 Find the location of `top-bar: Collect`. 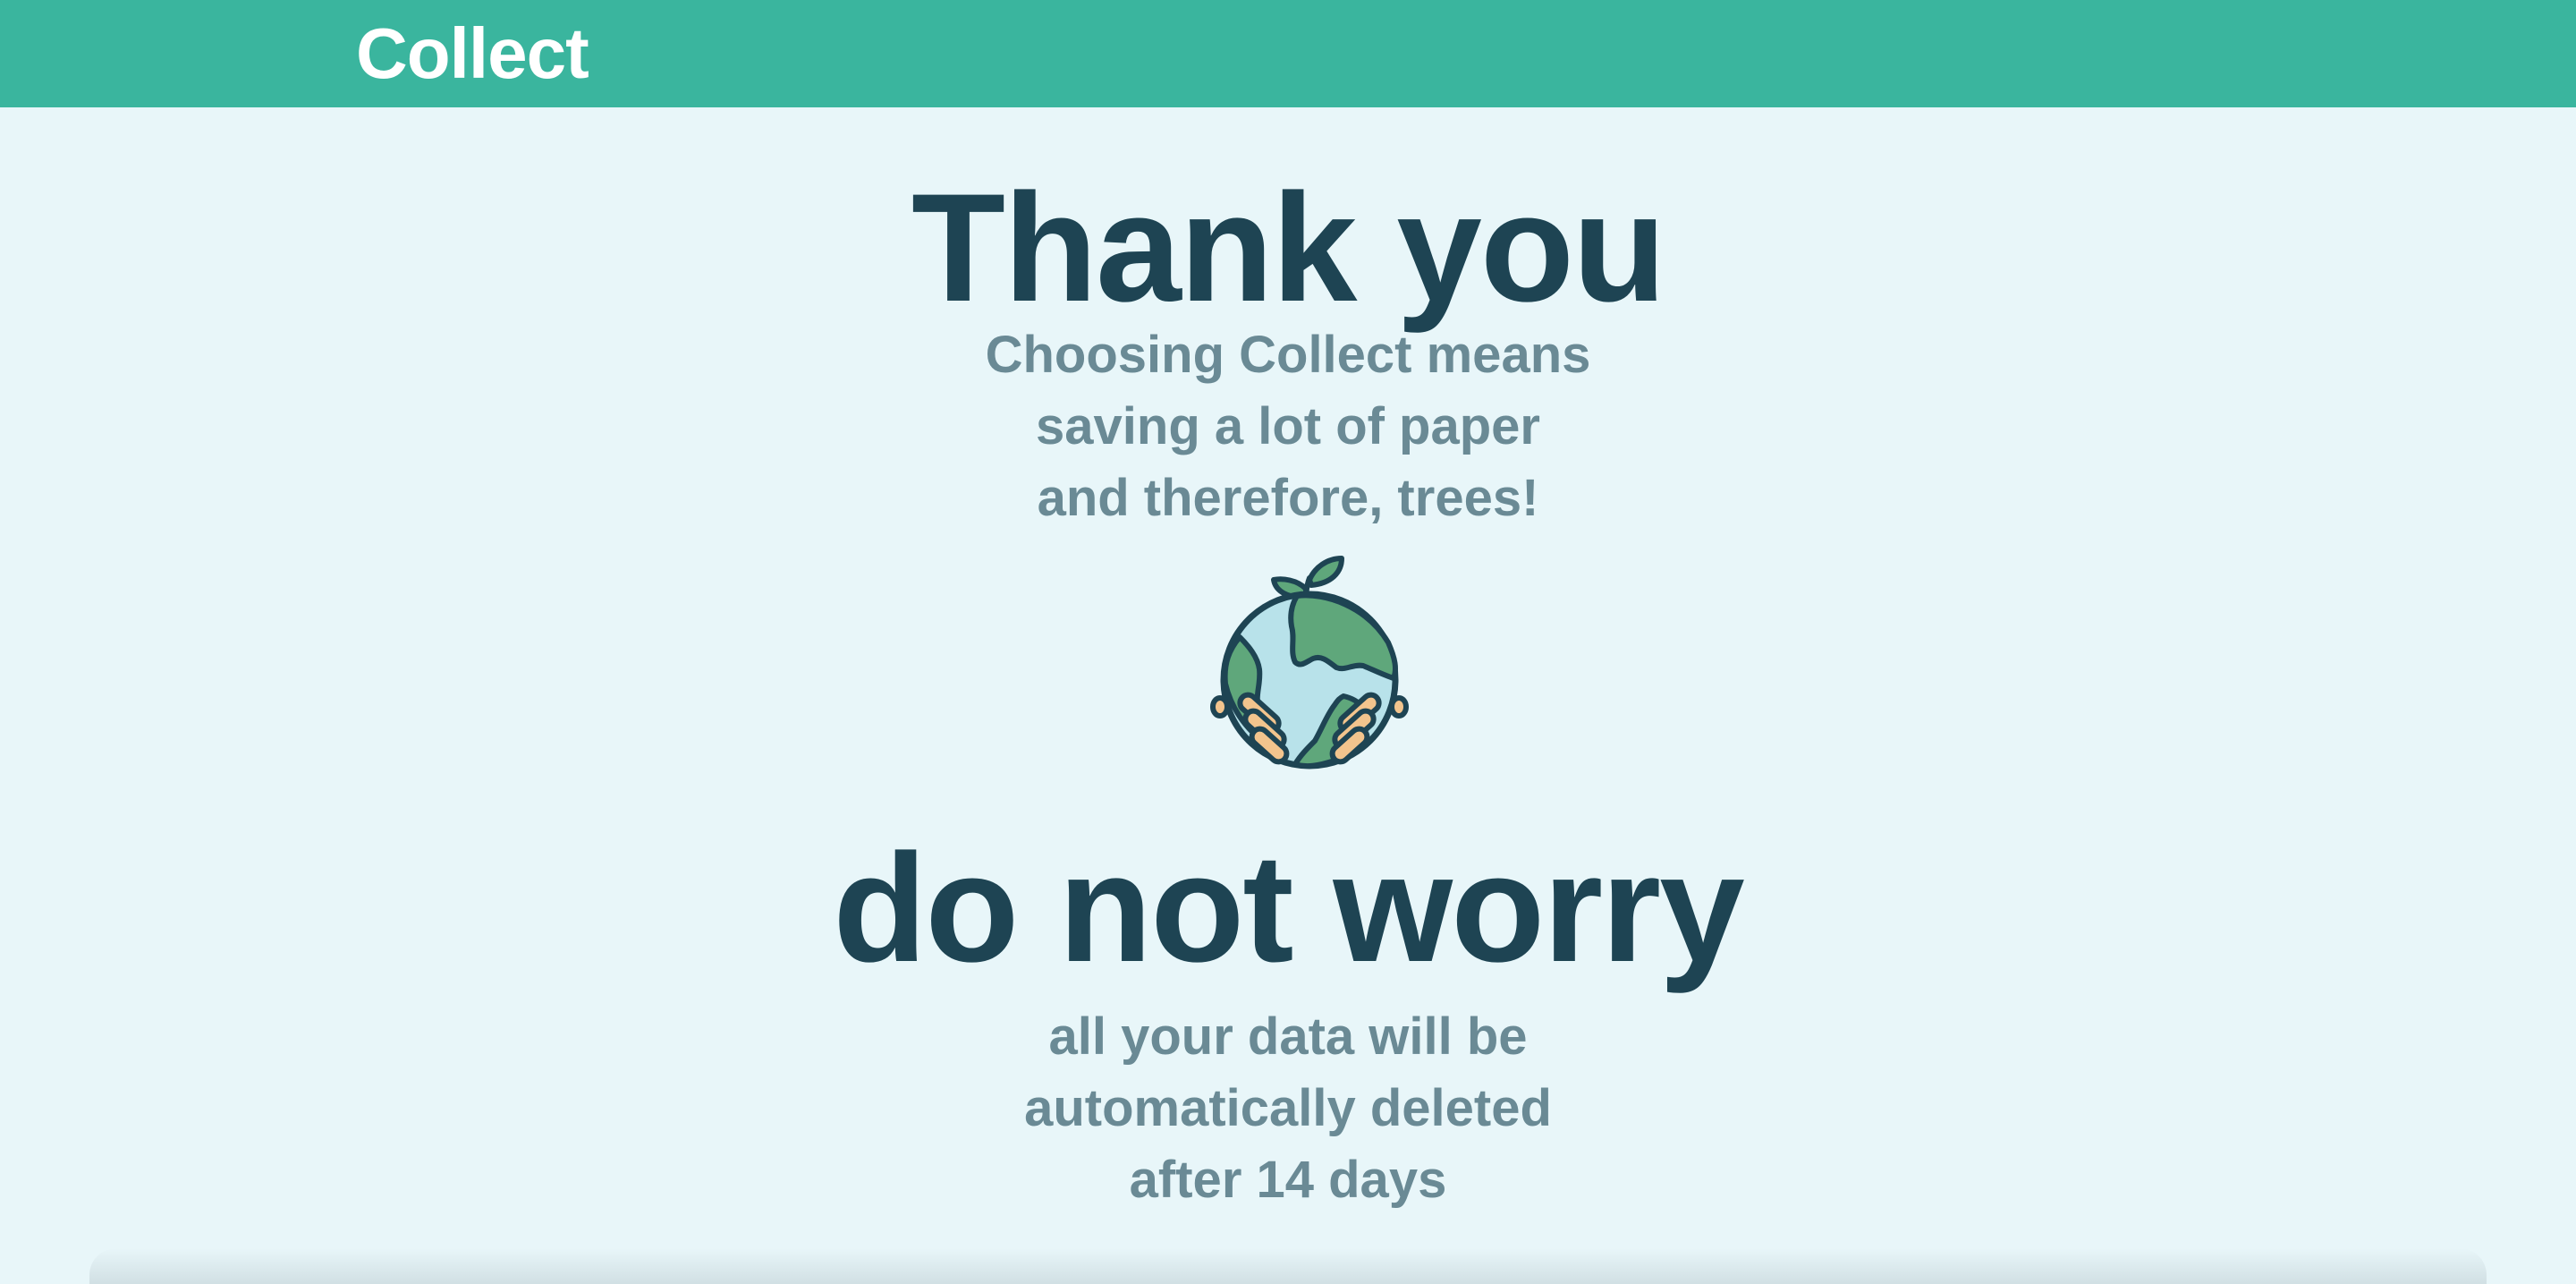

top-bar: Collect is located at coordinates (1288, 53).